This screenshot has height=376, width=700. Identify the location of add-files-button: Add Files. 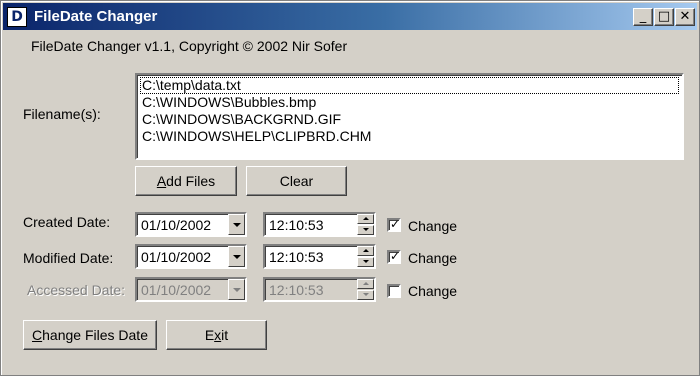
(186, 181).